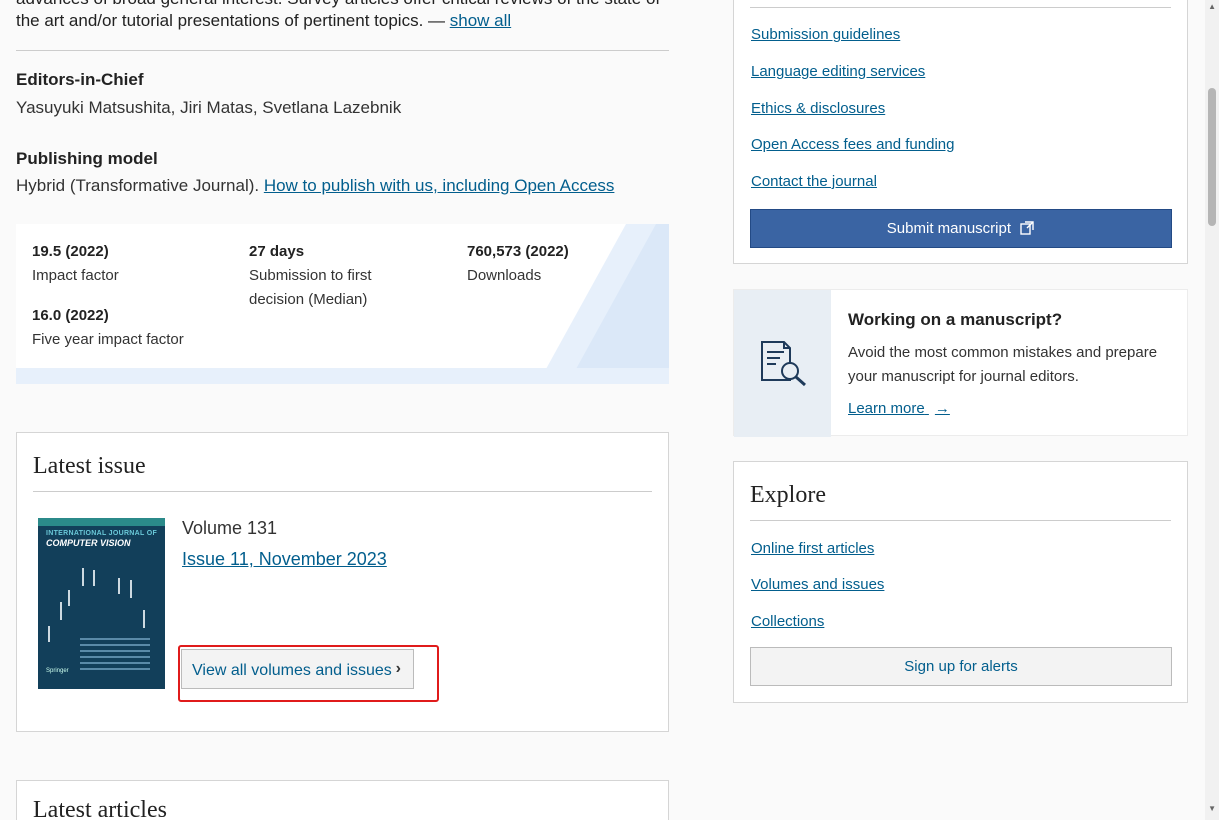  Describe the element at coordinates (518, 251) in the screenshot. I see `metric-value: 760,573 (2022)` at that location.